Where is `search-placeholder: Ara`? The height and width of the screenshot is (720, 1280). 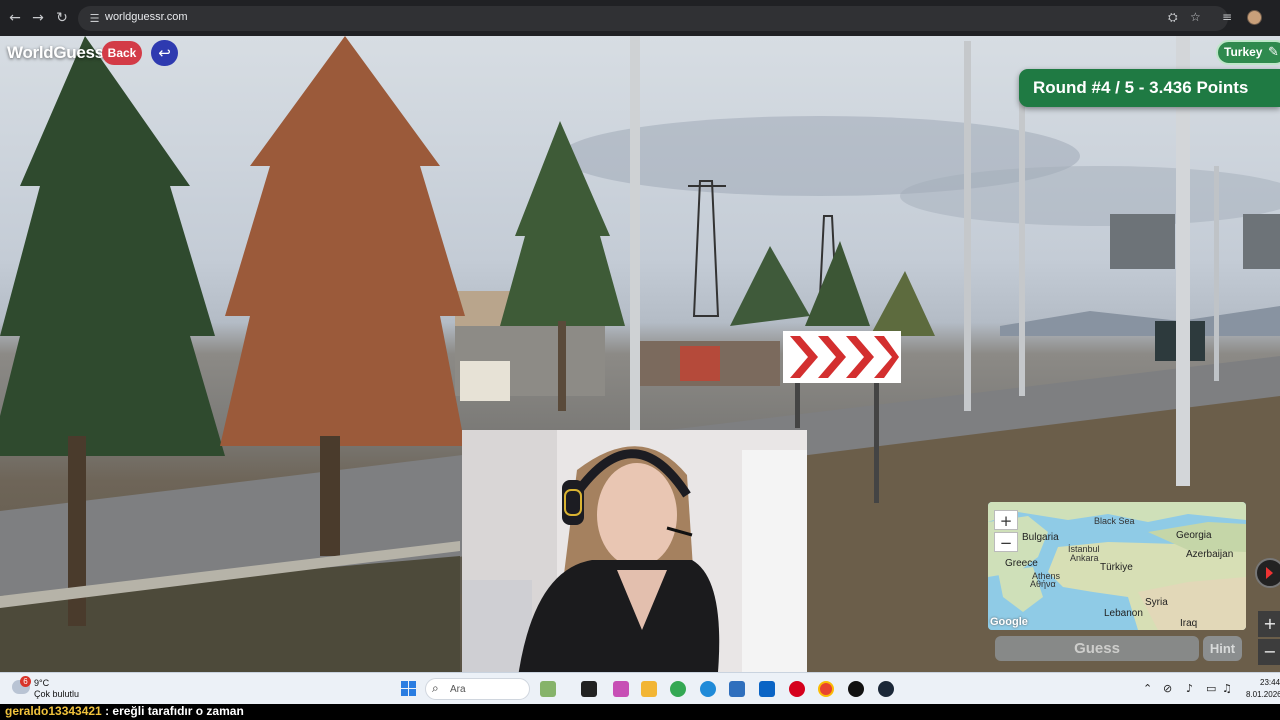 search-placeholder: Ara is located at coordinates (458, 689).